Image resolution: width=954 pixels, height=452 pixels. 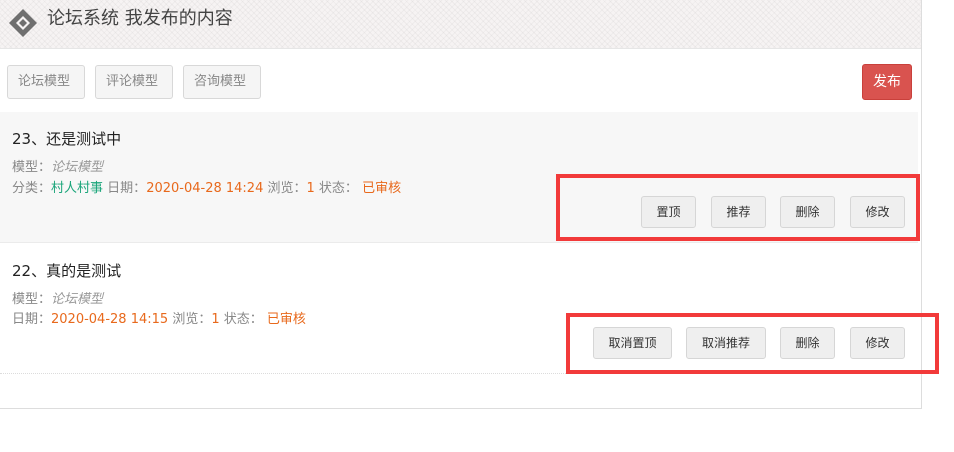 What do you see at coordinates (110, 319) in the screenshot?
I see `date-value: 2020-04-28 14:15` at bounding box center [110, 319].